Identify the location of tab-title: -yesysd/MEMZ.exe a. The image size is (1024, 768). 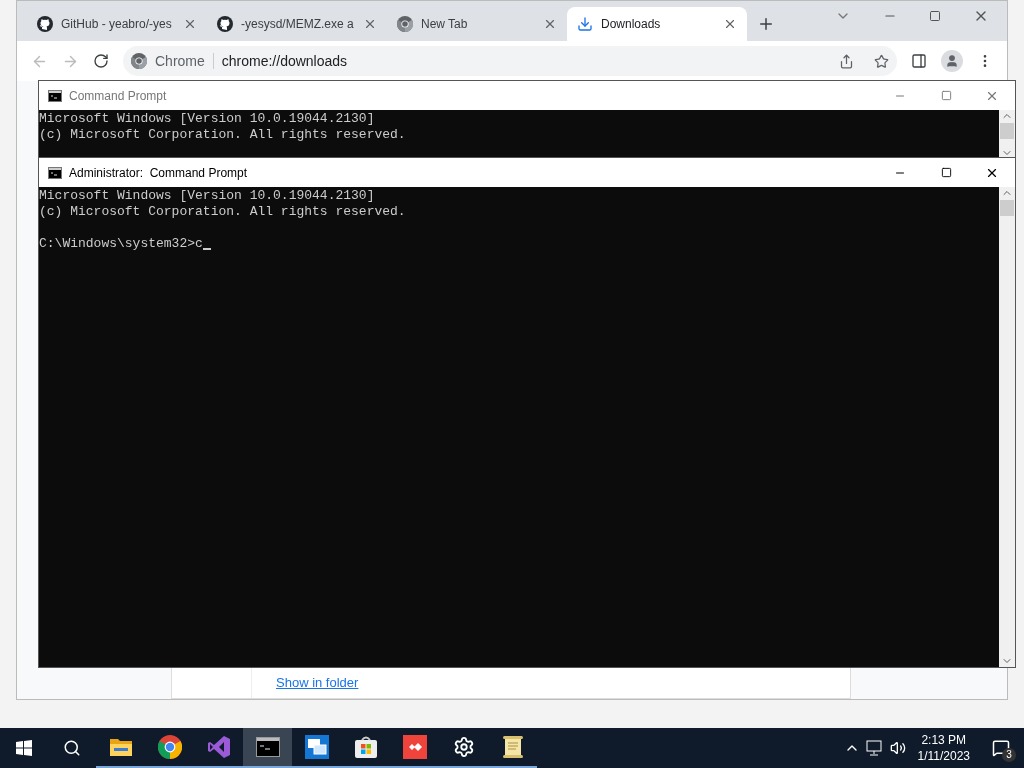
(298, 24).